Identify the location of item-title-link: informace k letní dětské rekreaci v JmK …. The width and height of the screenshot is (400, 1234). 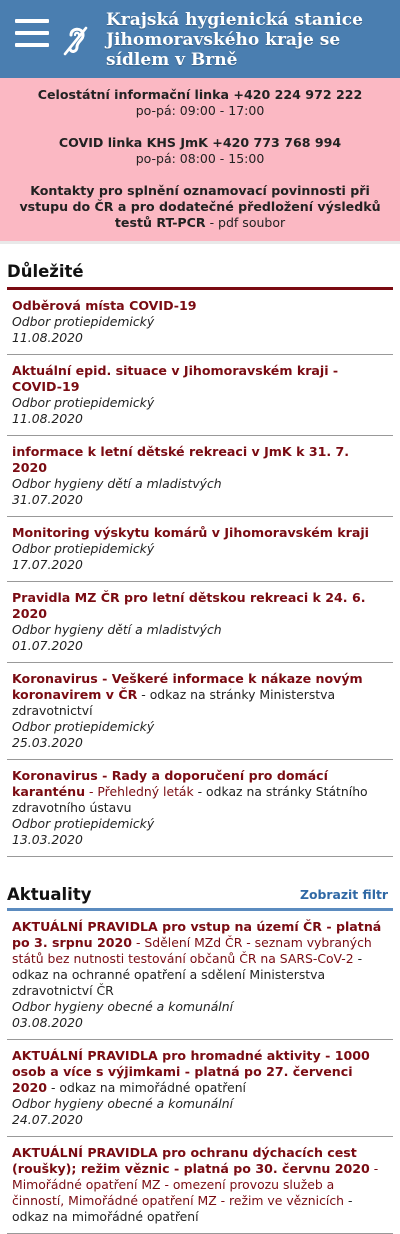
(180, 459).